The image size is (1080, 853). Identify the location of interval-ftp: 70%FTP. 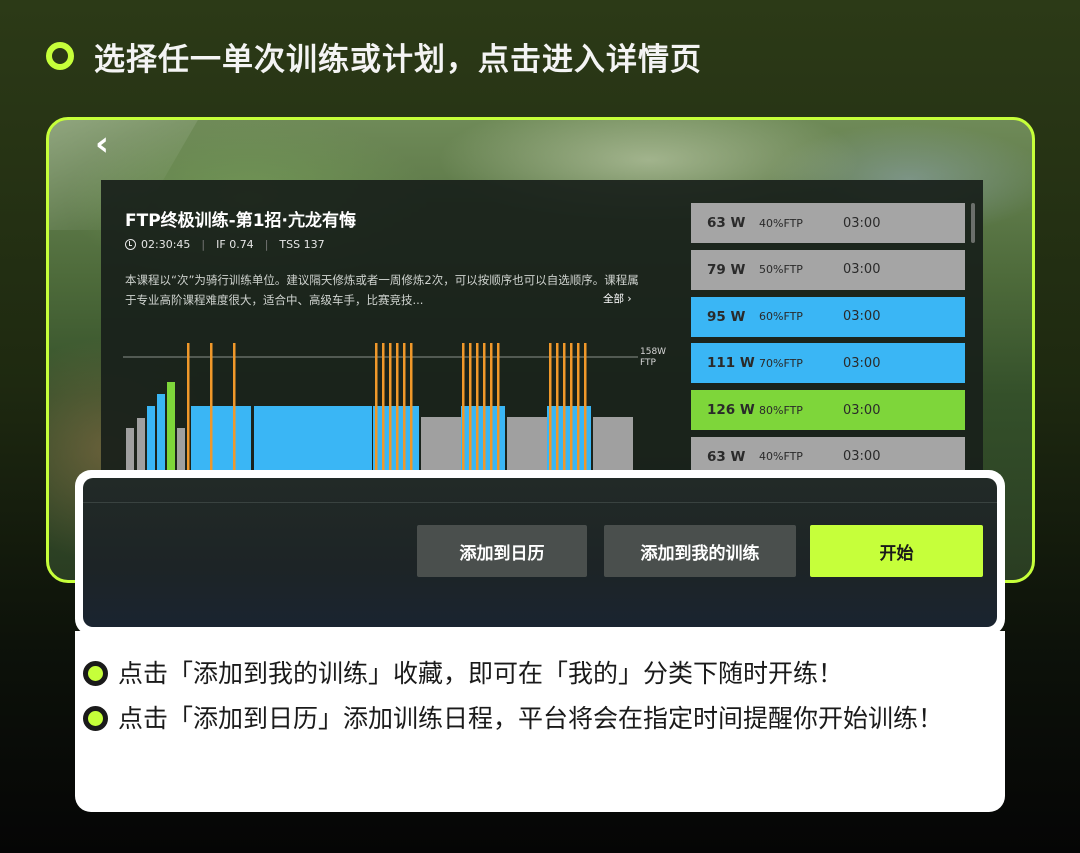
(781, 363).